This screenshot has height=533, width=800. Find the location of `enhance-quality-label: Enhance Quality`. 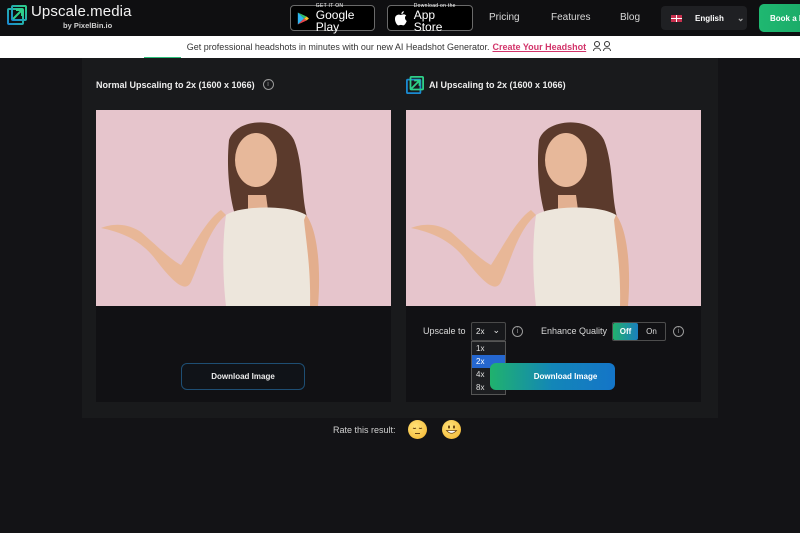

enhance-quality-label: Enhance Quality is located at coordinates (574, 331).